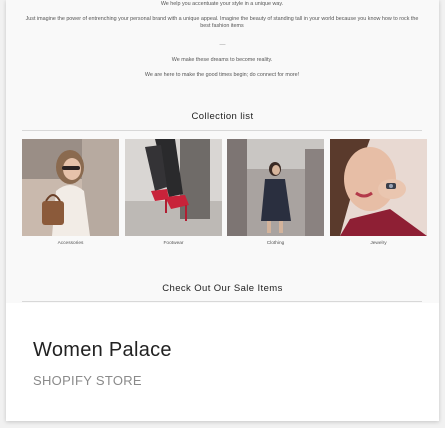  I want to click on woman-in-dress-photo, so click(275, 187).